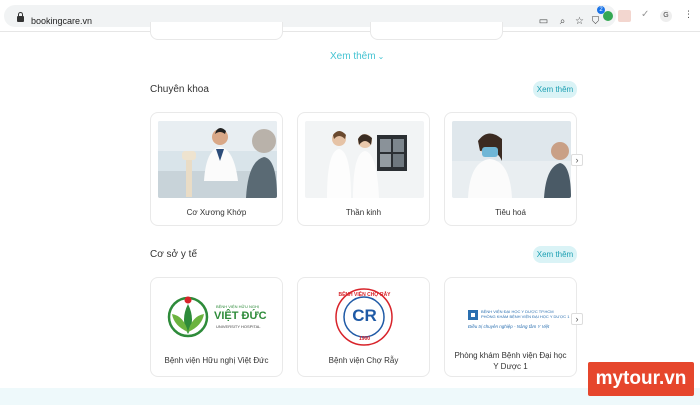 The height and width of the screenshot is (405, 700). Describe the element at coordinates (608, 16) in the screenshot. I see `download-icon` at that location.